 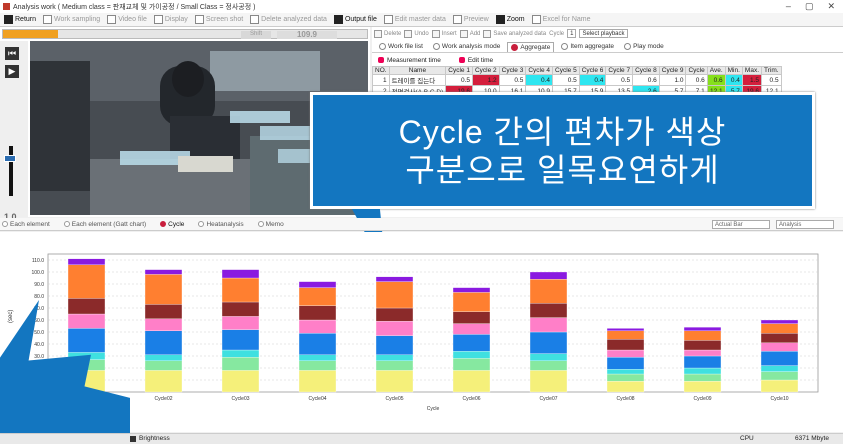 I want to click on column-header: Min., so click(x=733, y=70).